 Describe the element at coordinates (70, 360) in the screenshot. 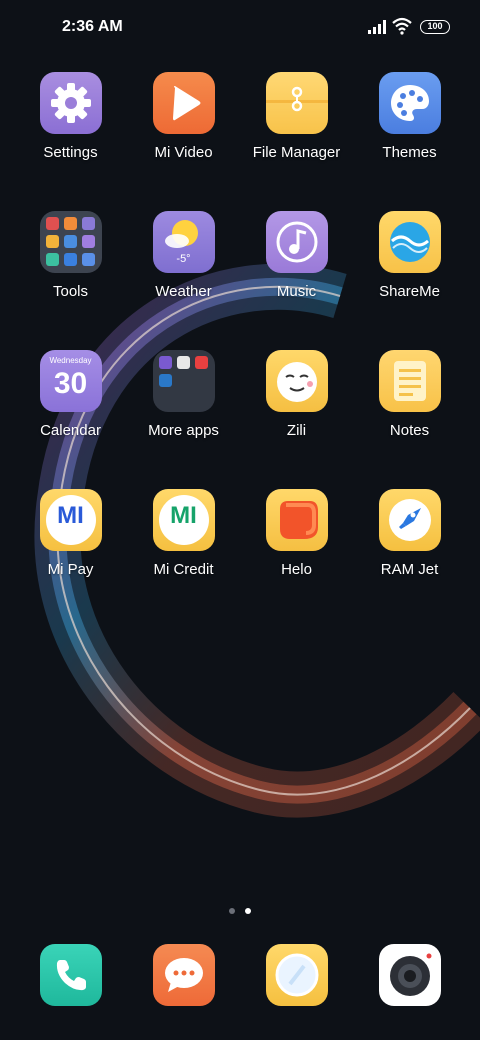

I see `calendar-weekday: Wednesday` at that location.